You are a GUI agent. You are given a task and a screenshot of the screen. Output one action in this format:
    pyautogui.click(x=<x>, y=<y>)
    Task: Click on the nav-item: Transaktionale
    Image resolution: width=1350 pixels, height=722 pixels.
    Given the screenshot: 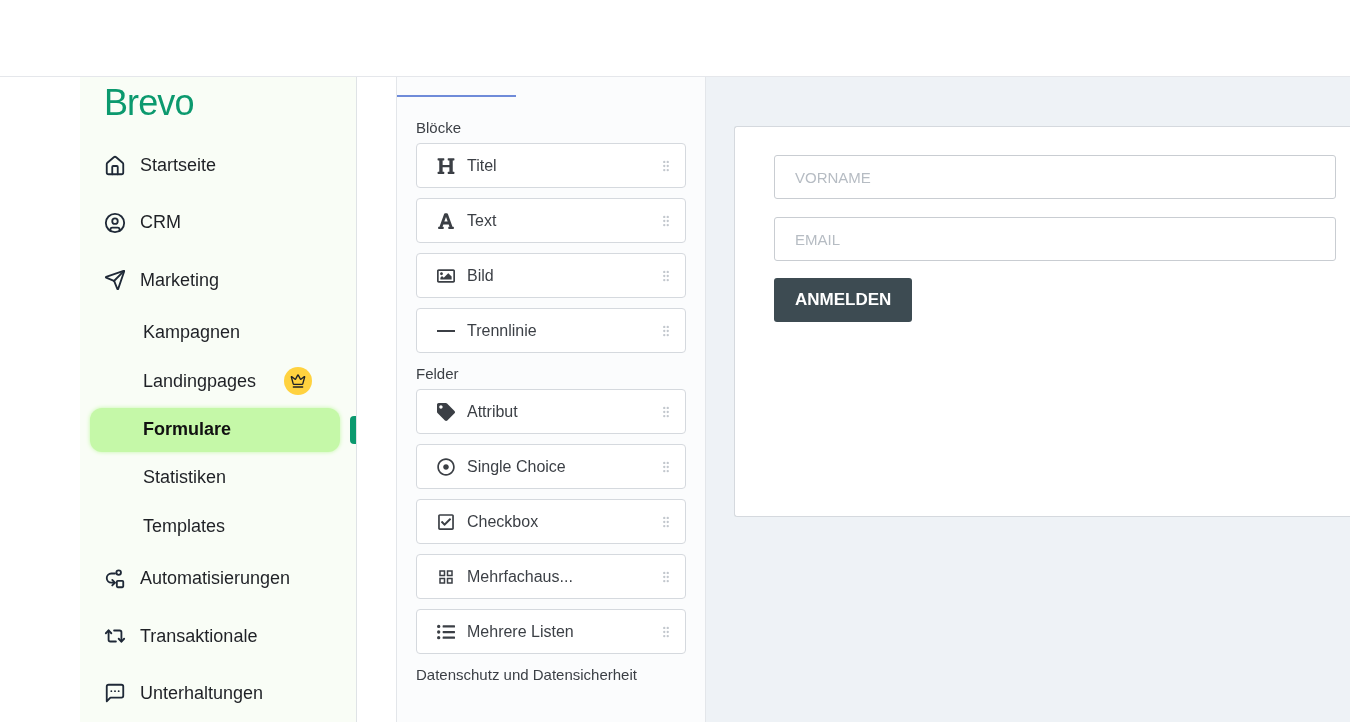 What is the action you would take?
    pyautogui.click(x=181, y=636)
    